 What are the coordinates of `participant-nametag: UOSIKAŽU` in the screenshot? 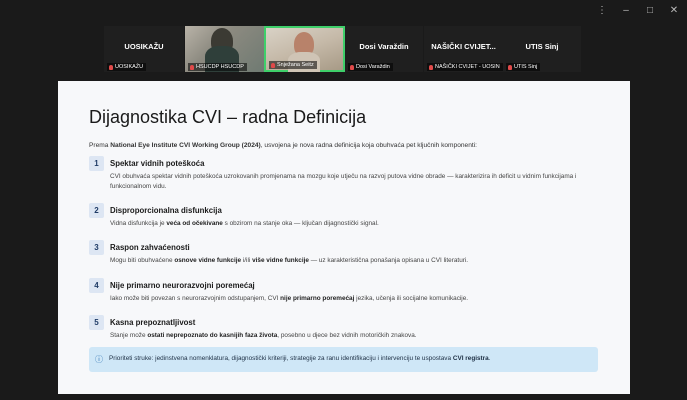 It's located at (127, 67).